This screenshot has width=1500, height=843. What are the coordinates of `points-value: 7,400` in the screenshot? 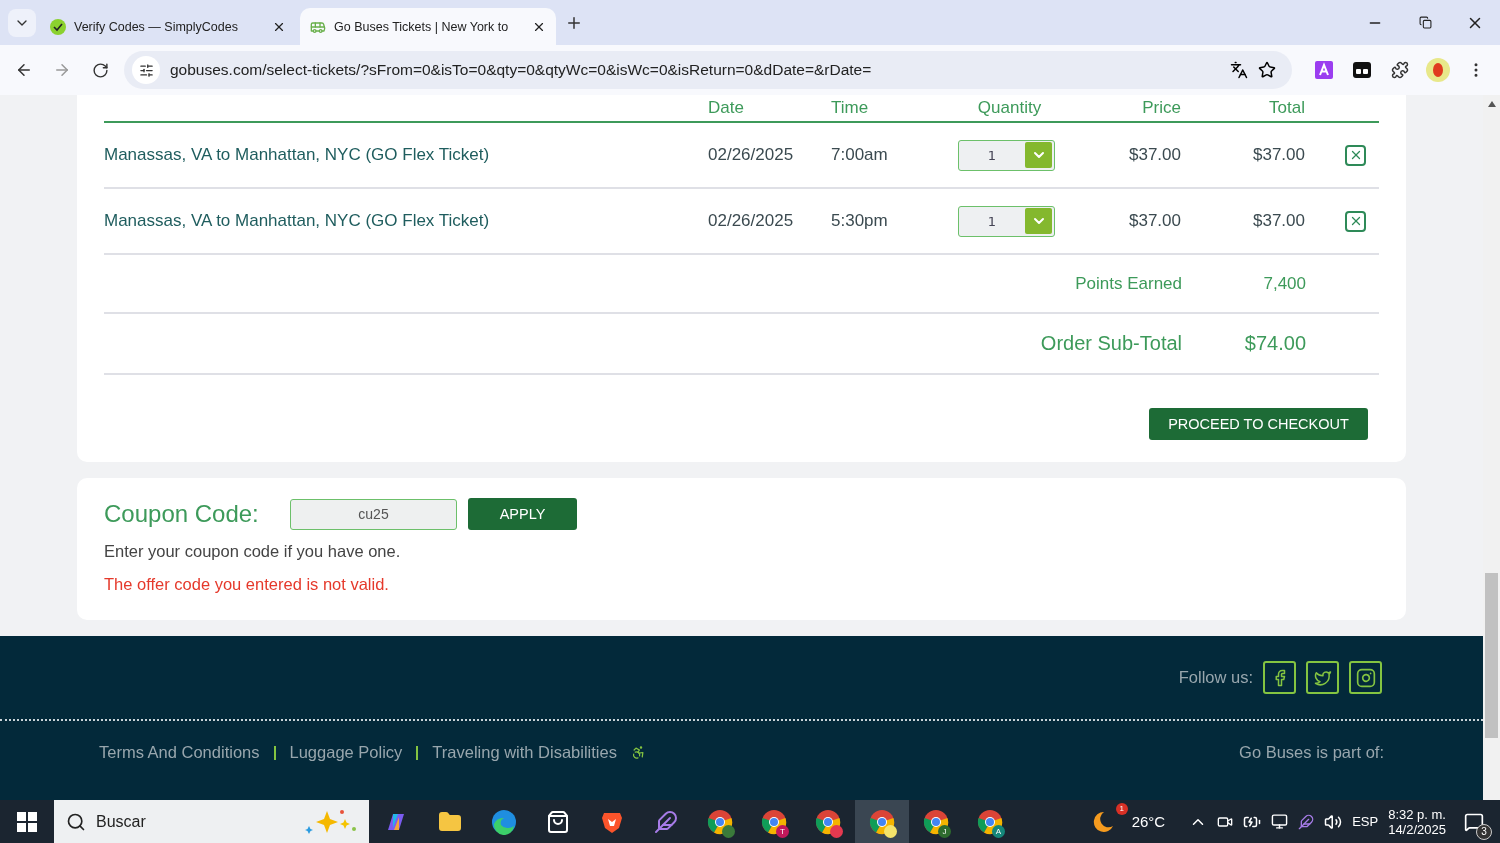 It's located at (1284, 283).